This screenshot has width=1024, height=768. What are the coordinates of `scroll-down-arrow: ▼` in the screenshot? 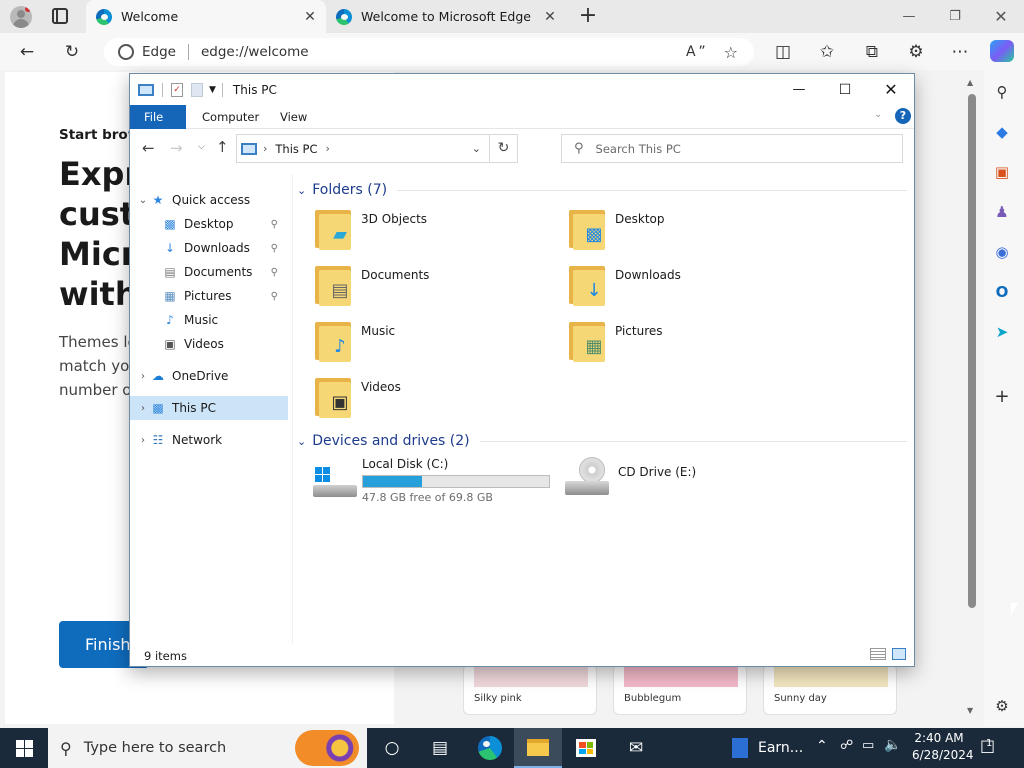 It's located at (970, 710).